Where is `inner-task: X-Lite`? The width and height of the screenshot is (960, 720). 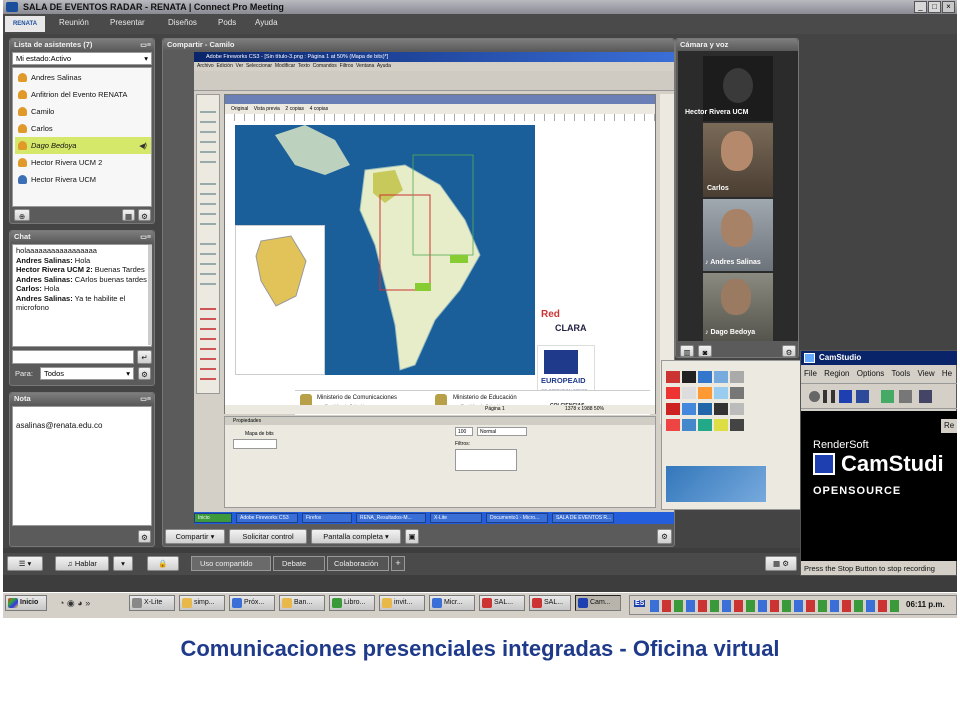 inner-task: X-Lite is located at coordinates (456, 518).